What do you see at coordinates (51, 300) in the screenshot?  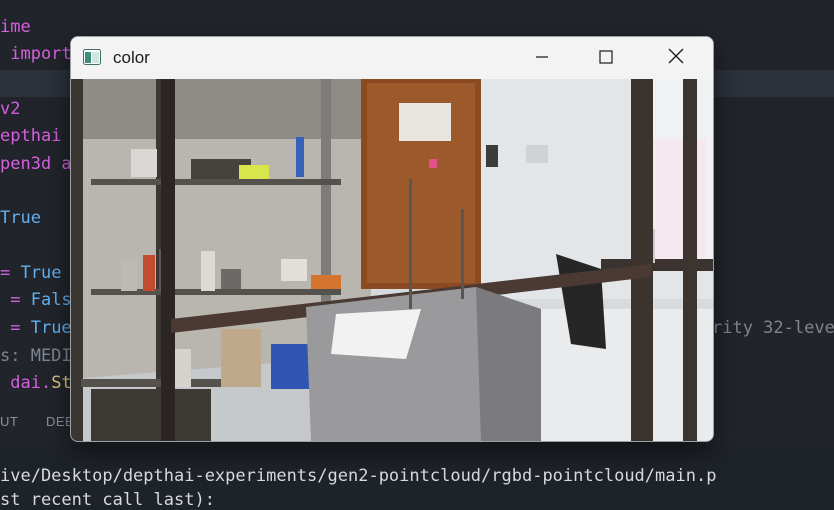 I see `code-token: Fals` at bounding box center [51, 300].